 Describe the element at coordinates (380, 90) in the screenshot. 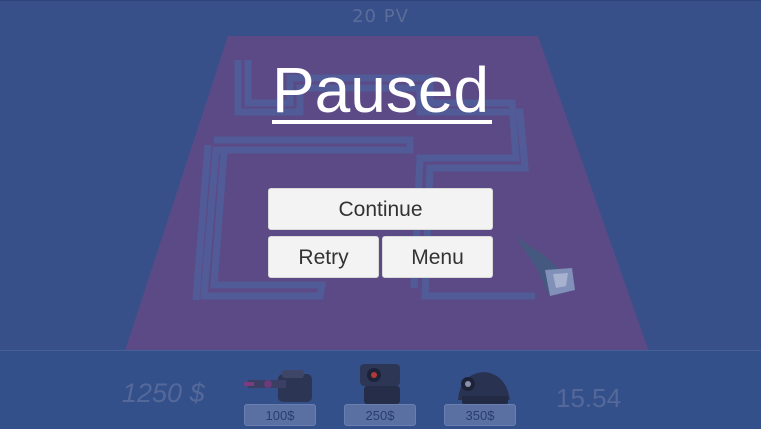

I see `pause-title: Paused` at that location.